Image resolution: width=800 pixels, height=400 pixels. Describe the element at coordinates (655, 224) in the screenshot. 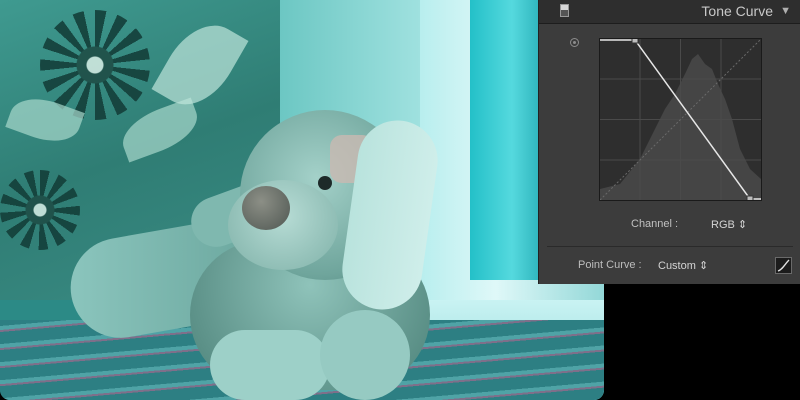

I see `channel-label: Channel :` at that location.